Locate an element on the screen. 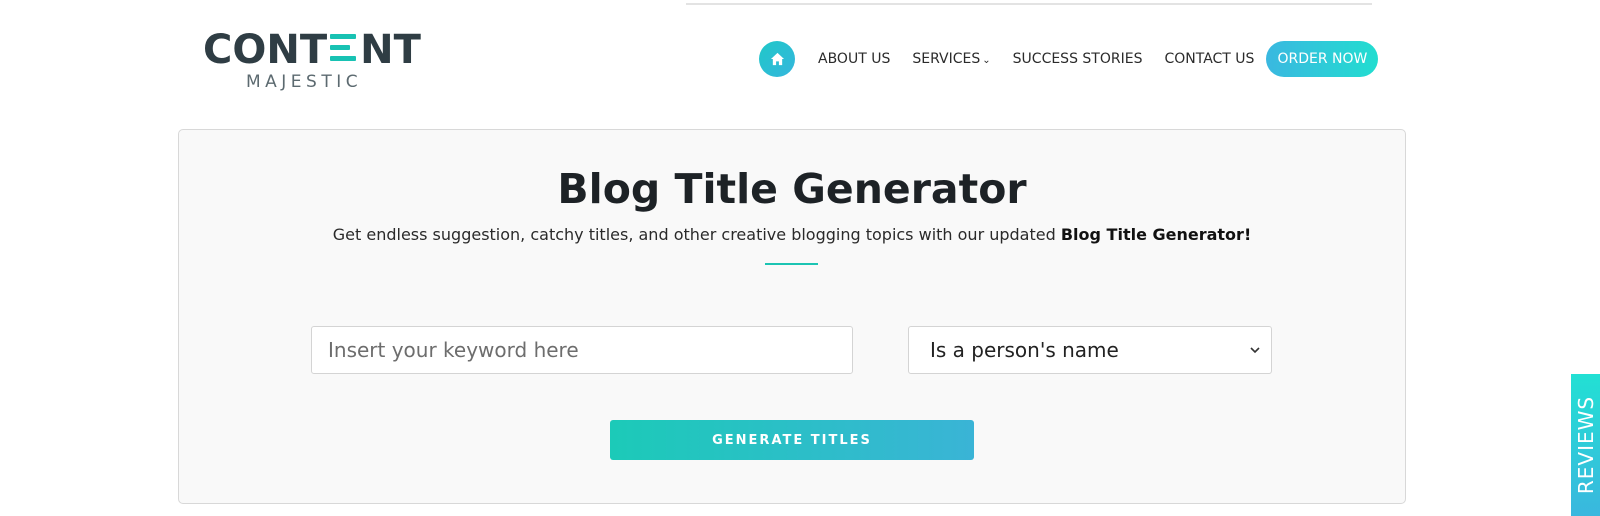 This screenshot has width=1600, height=516. nav-about-us: ABOUT US is located at coordinates (854, 59).